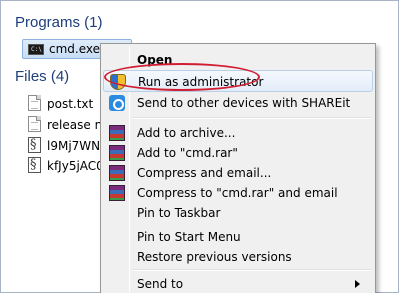 The width and height of the screenshot is (399, 293). I want to click on highlight-annotation-oval, so click(182, 77).